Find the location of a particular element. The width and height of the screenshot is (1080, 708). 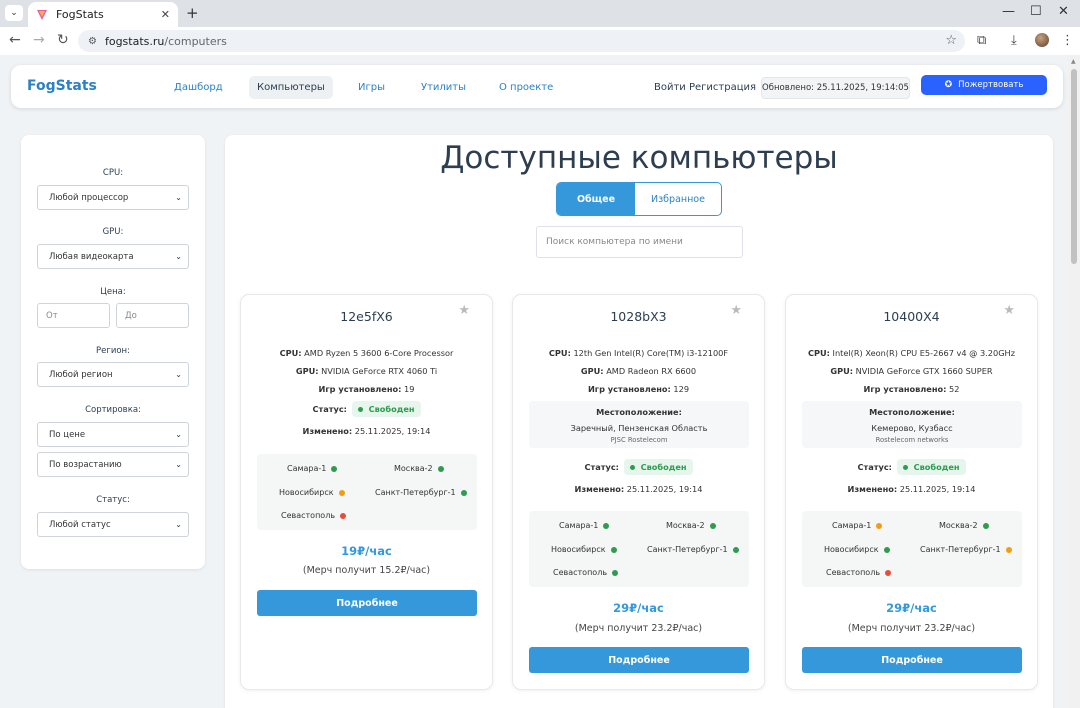

region-select-value: Любой регион is located at coordinates (81, 374).